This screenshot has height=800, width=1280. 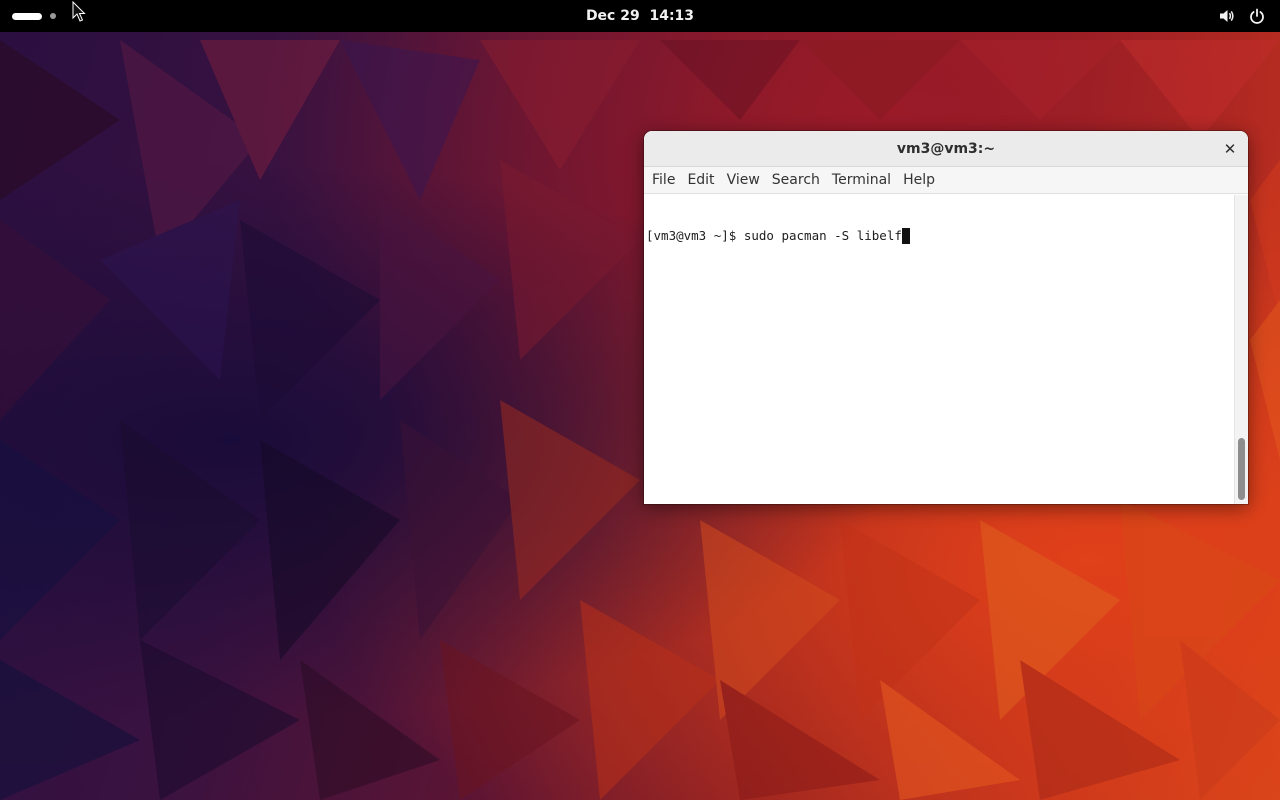 I want to click on clock-button: Dec 29 14:13, so click(x=640, y=16).